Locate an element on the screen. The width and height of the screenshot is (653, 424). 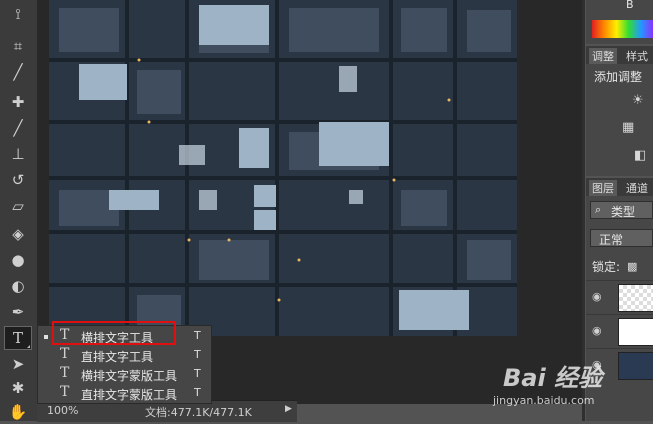
layer-filter-select: ⌕ 类型 is located at coordinates (621, 210).